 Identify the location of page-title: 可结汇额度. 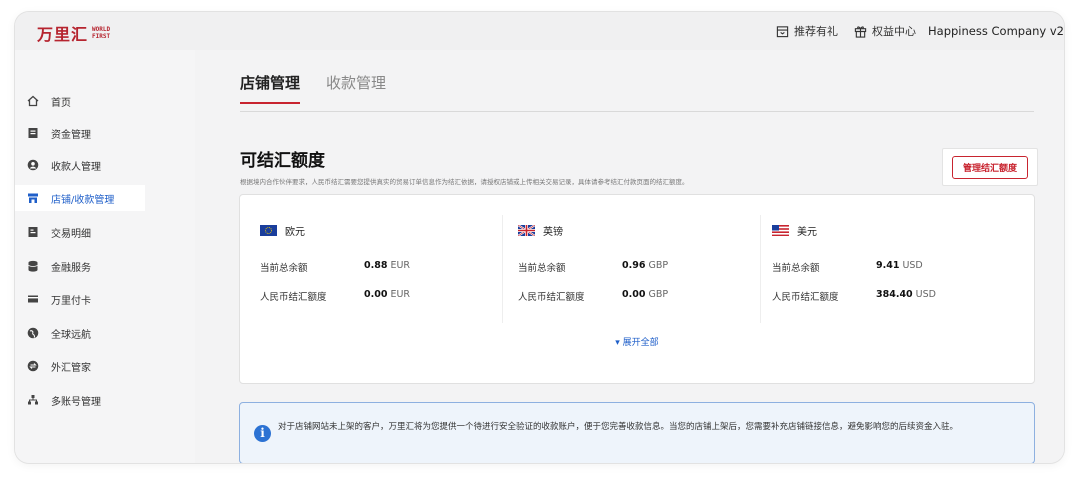
(282, 161).